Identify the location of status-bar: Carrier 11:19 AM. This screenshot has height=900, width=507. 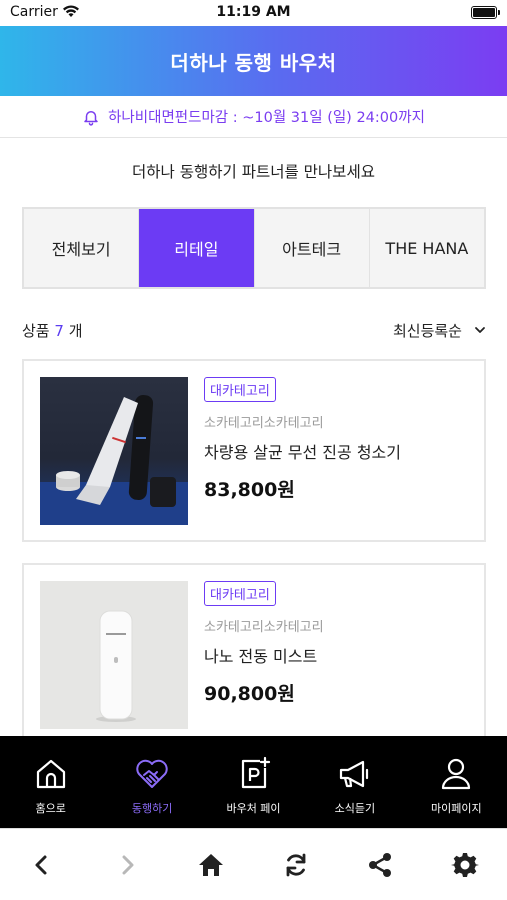
(253, 13).